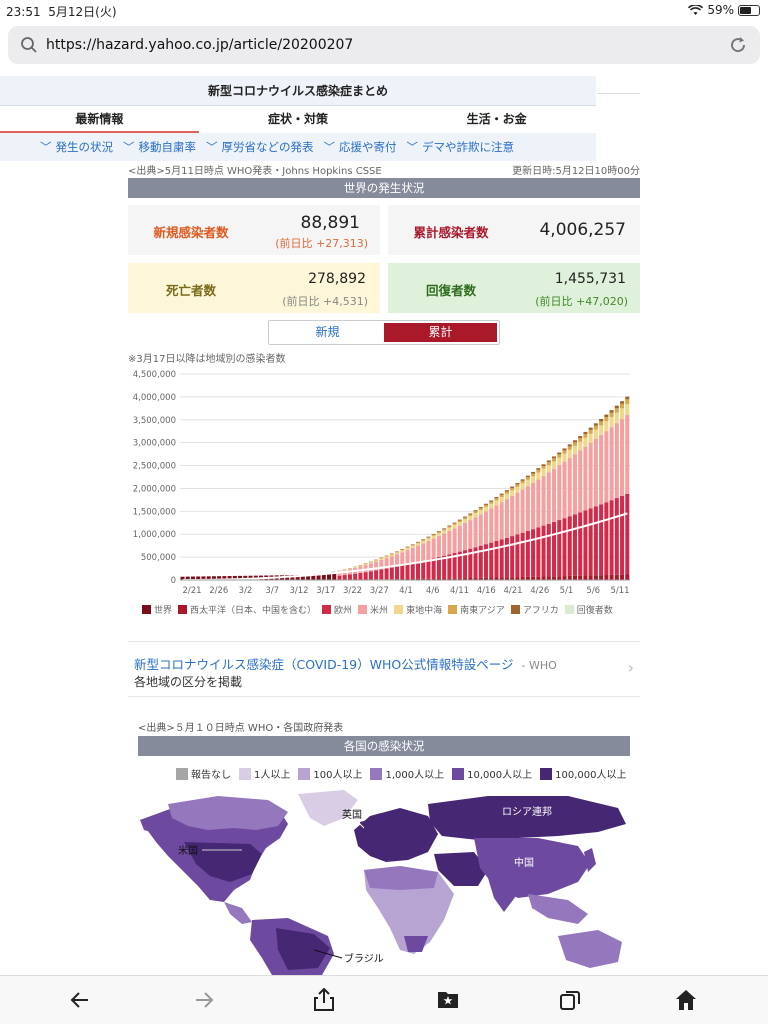 The width and height of the screenshot is (768, 1024). Describe the element at coordinates (159, 147) in the screenshot. I see `subnav-mobility: ﹀ 移動自粛率` at that location.